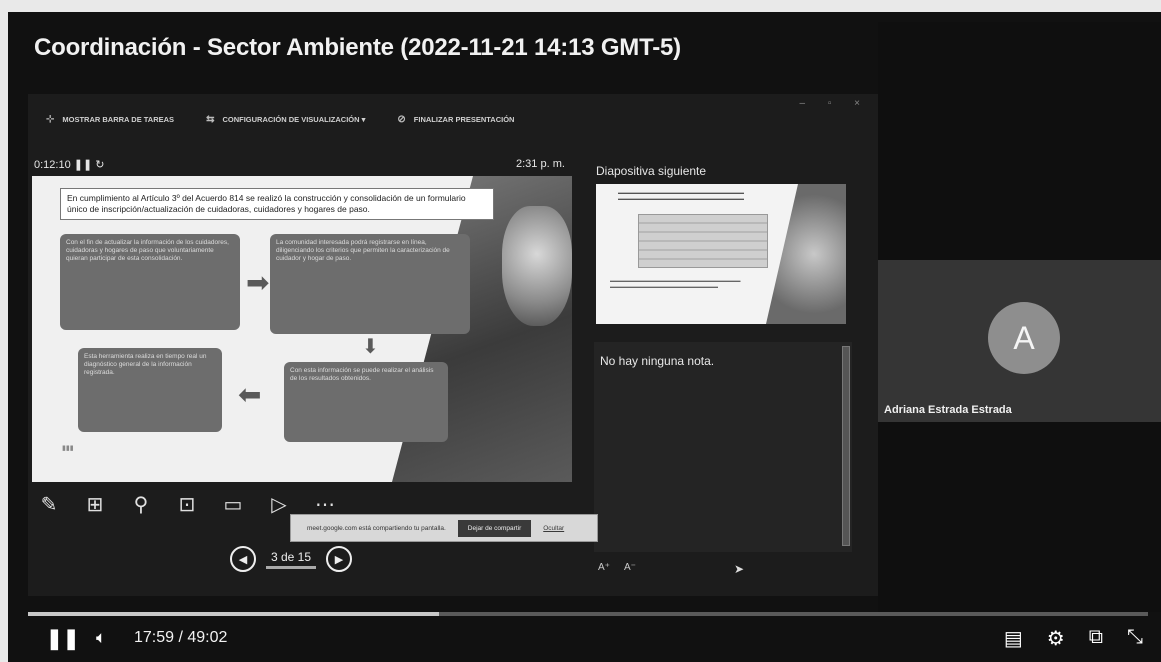 The width and height of the screenshot is (1161, 662). I want to click on next-slide-table, so click(703, 241).